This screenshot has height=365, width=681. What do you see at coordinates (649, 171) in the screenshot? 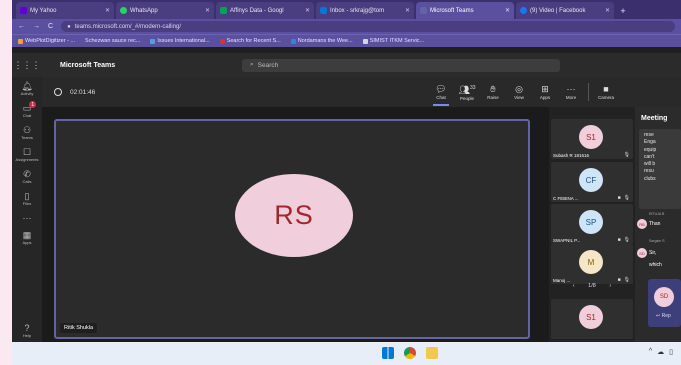
I see `chat-message-line: resu` at bounding box center [649, 171].